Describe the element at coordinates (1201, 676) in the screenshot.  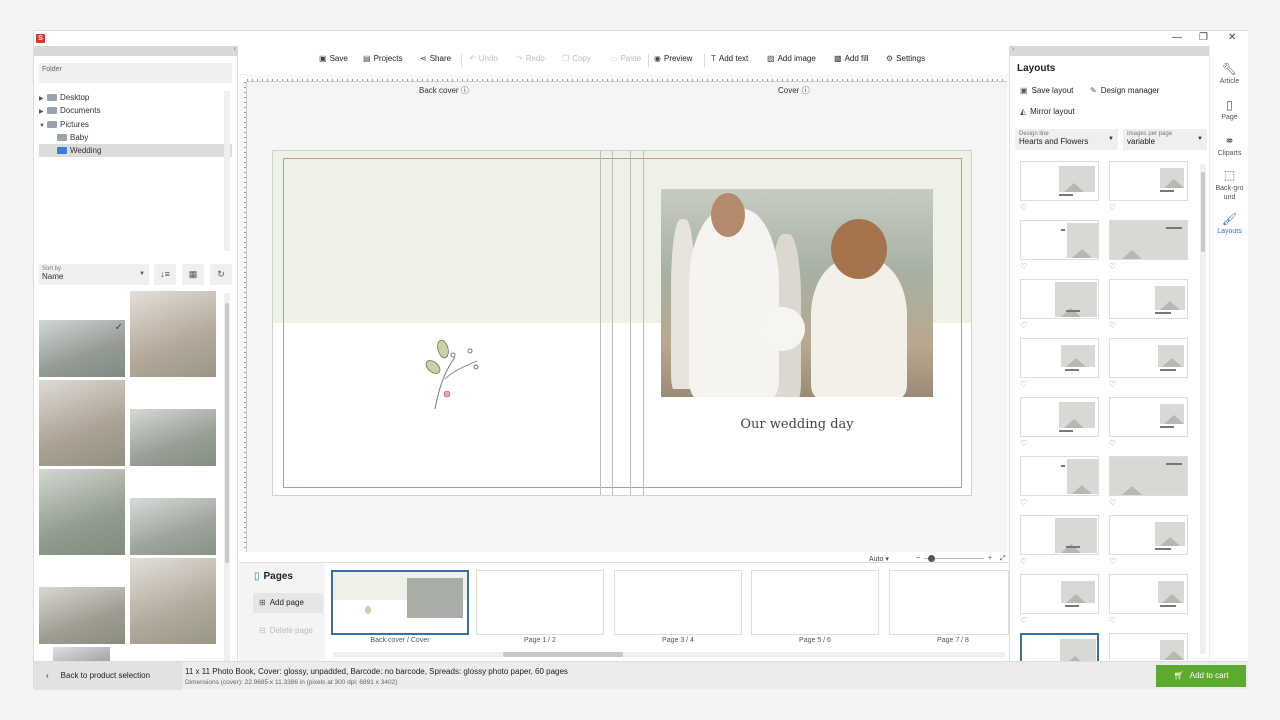
I see `add-to-cart-button: 🛒︎ Add to cart` at that location.